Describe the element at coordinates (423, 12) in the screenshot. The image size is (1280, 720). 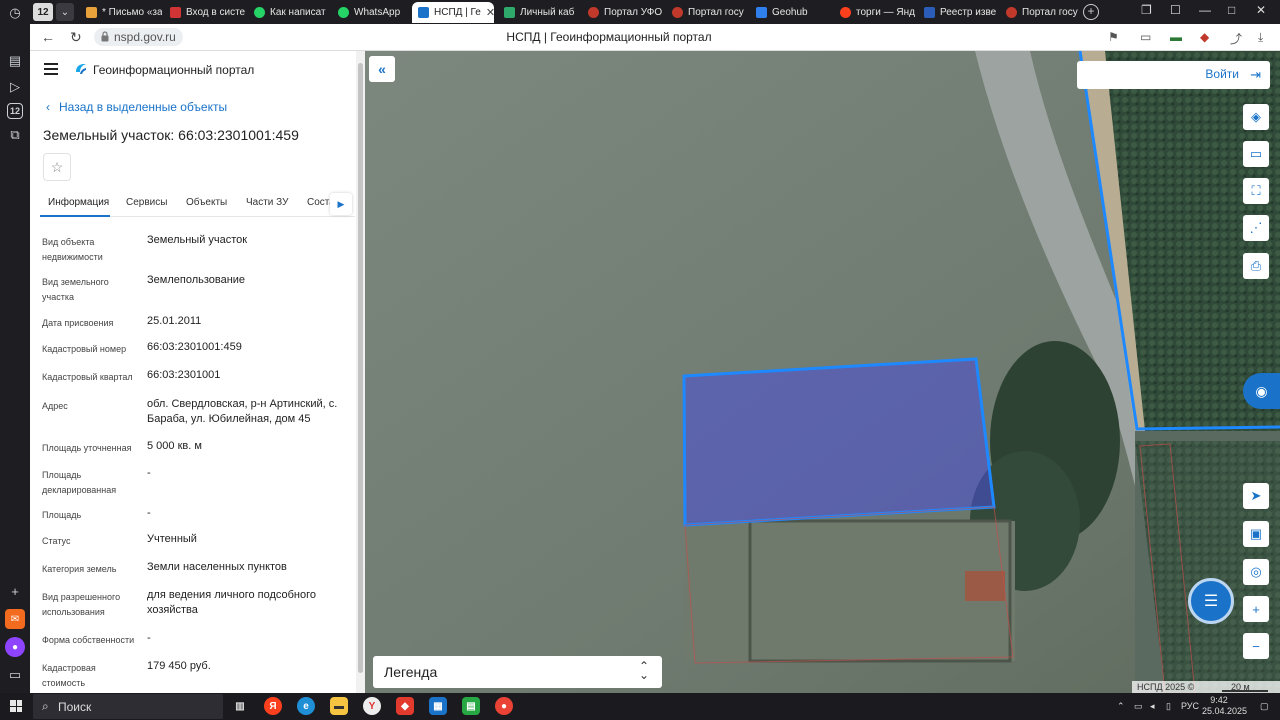
I see `nspd-favicon-icon` at that location.